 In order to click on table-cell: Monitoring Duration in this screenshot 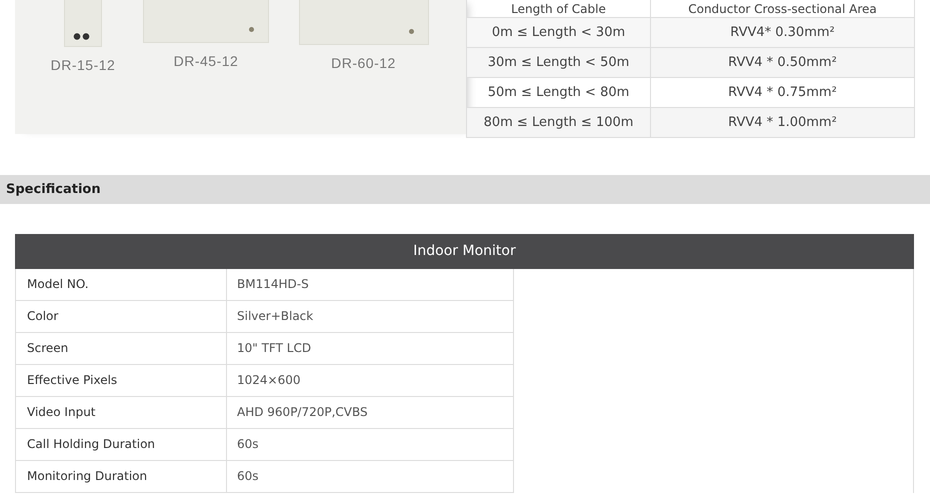, I will do `click(121, 476)`.